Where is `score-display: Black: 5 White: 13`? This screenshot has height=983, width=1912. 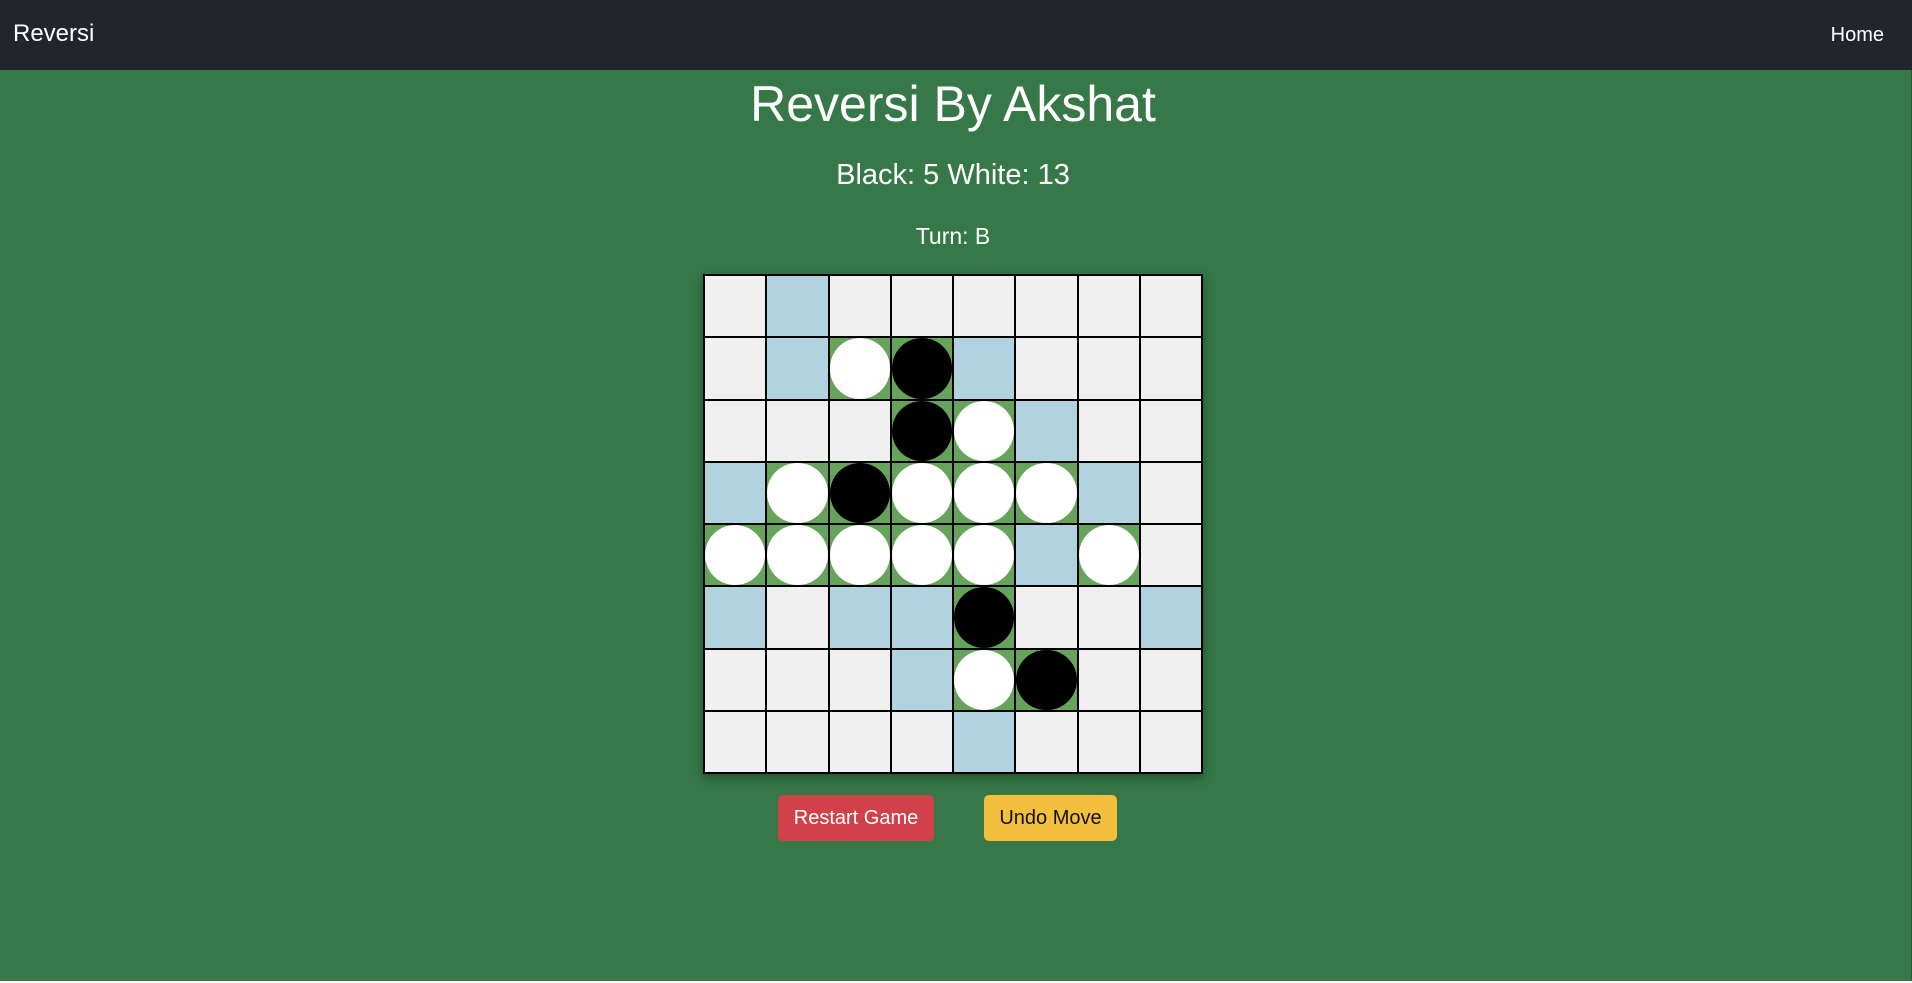 score-display: Black: 5 White: 13 is located at coordinates (953, 175).